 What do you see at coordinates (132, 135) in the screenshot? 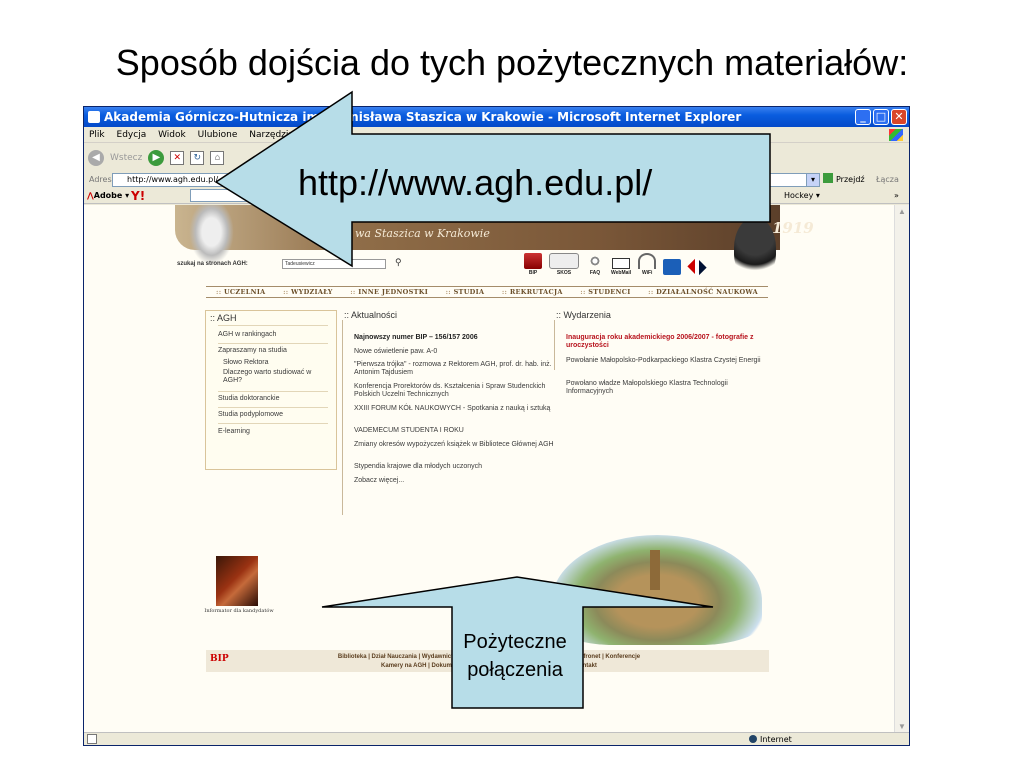
I see `menu-edycja: Edycja` at bounding box center [132, 135].